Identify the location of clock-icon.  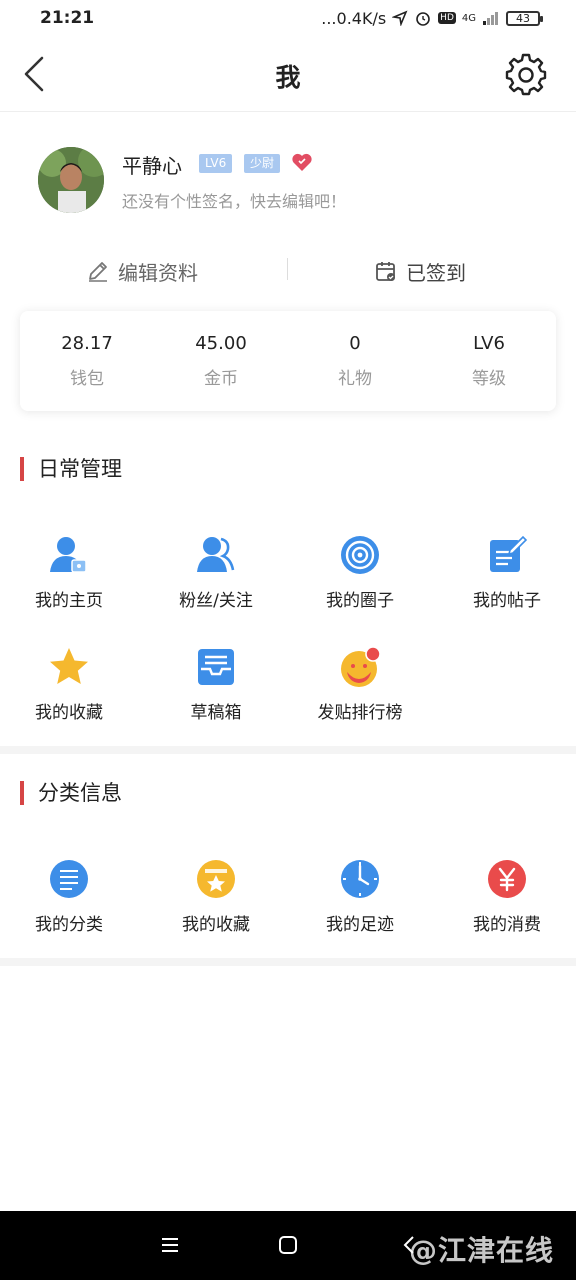
(360, 879).